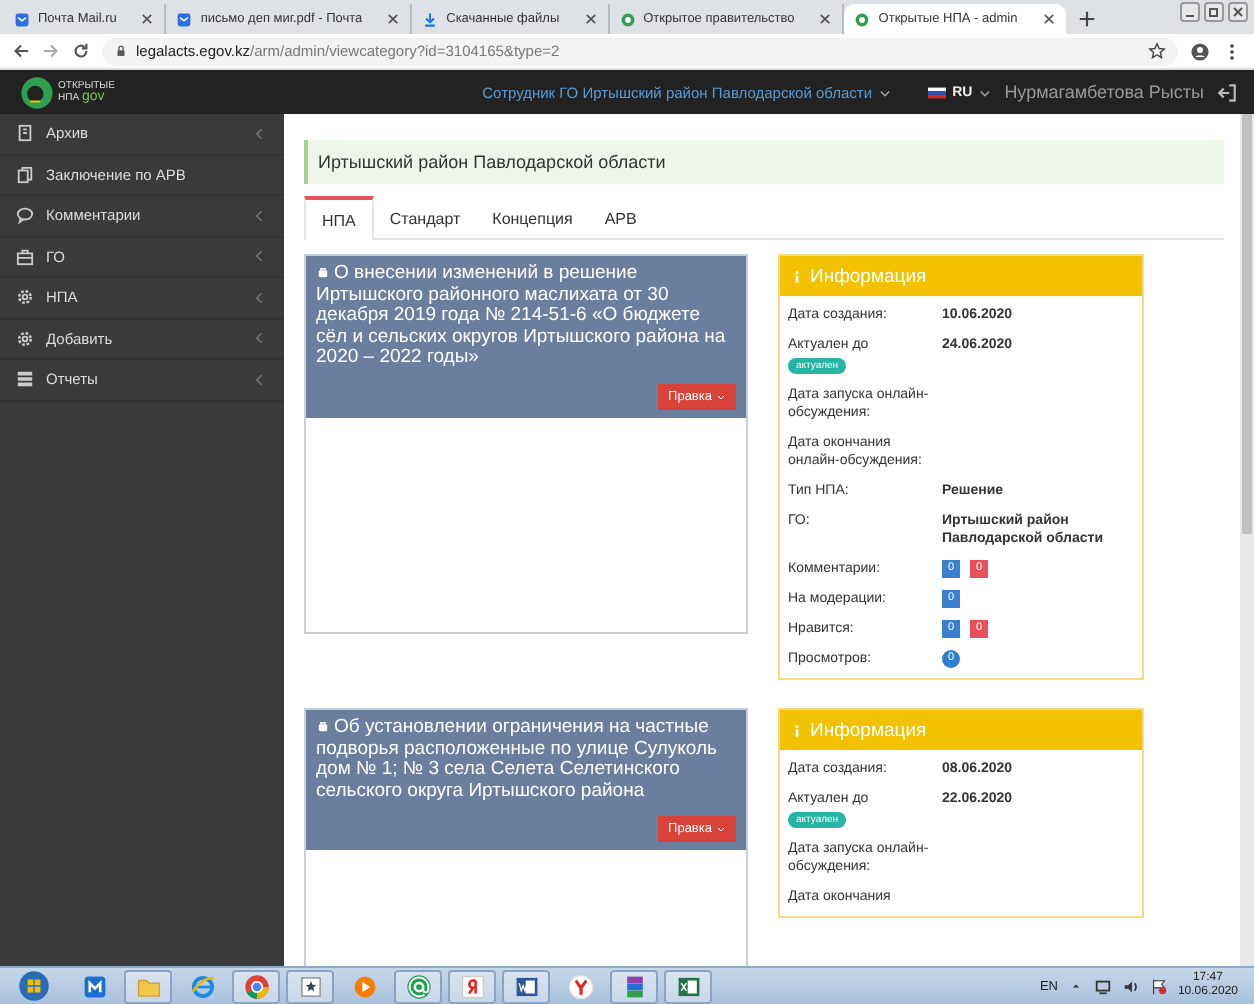 The height and width of the screenshot is (1004, 1254). Describe the element at coordinates (364, 986) in the screenshot. I see `play-icon` at that location.